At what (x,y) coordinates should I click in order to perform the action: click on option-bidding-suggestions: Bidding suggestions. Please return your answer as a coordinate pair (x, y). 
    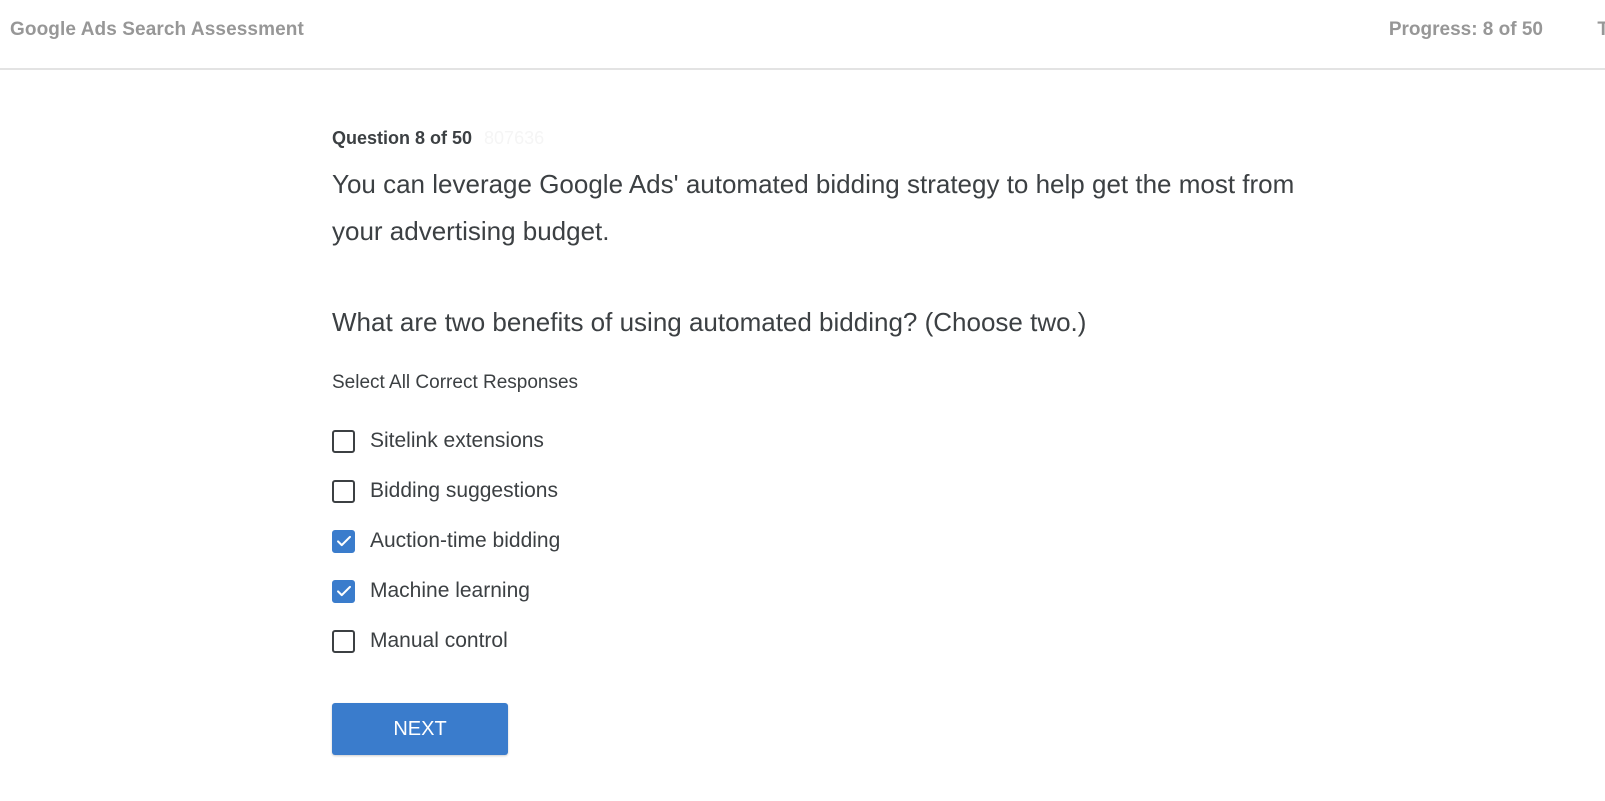
    Looking at the image, I should click on (832, 491).